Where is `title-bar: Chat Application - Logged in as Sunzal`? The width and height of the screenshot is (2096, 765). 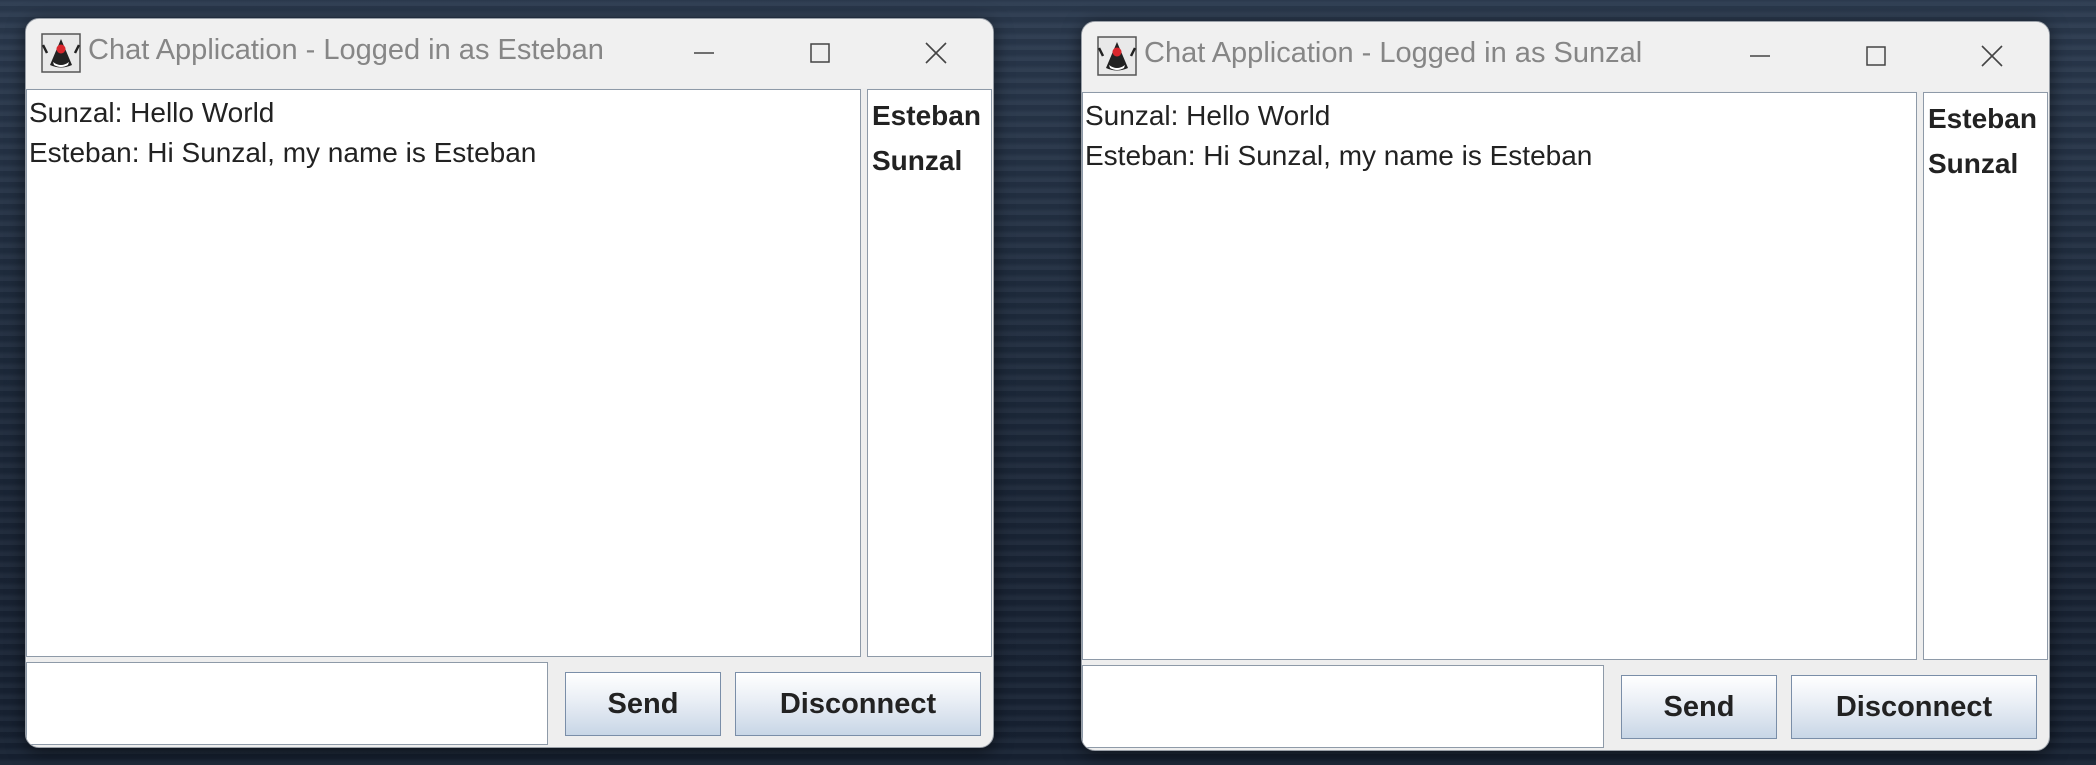 title-bar: Chat Application - Logged in as Sunzal is located at coordinates (1565, 56).